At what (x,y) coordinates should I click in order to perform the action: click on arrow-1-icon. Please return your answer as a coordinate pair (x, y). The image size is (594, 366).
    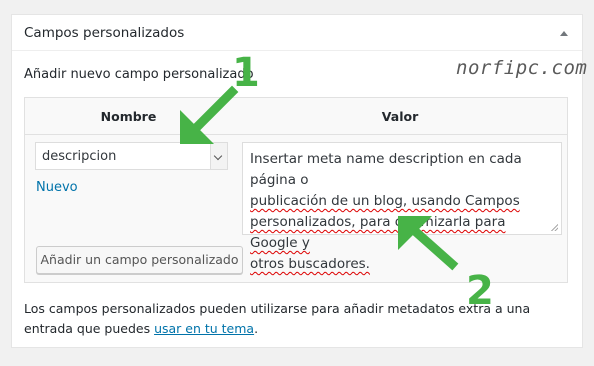
    Looking at the image, I should click on (209, 114).